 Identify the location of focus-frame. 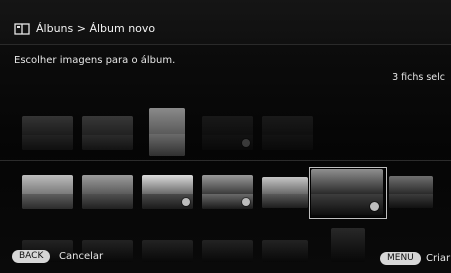
(348, 193).